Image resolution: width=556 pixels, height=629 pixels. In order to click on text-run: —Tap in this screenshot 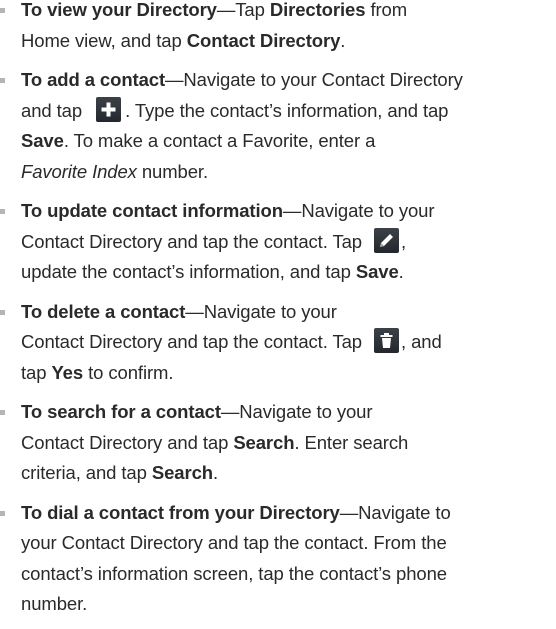, I will do `click(243, 10)`.